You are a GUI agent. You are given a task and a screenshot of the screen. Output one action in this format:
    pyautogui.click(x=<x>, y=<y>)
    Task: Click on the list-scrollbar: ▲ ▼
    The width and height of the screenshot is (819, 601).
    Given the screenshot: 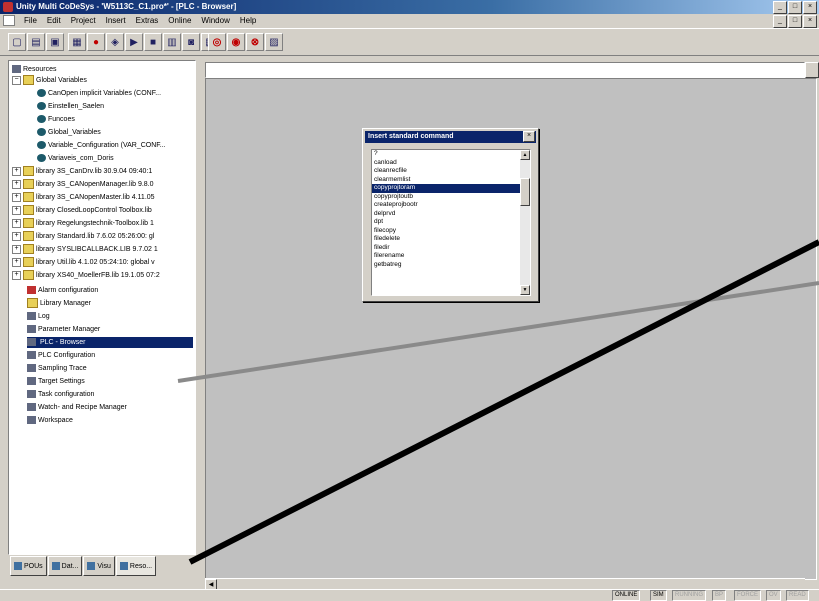 What is the action you would take?
    pyautogui.click(x=525, y=222)
    